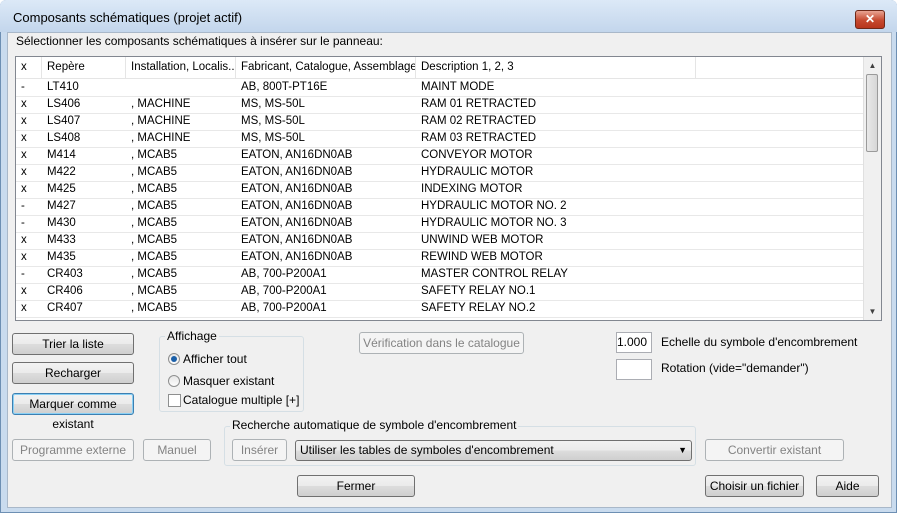  What do you see at coordinates (494, 223) in the screenshot?
I see `row-description: HYDRAULIC MOTOR NO. 3` at bounding box center [494, 223].